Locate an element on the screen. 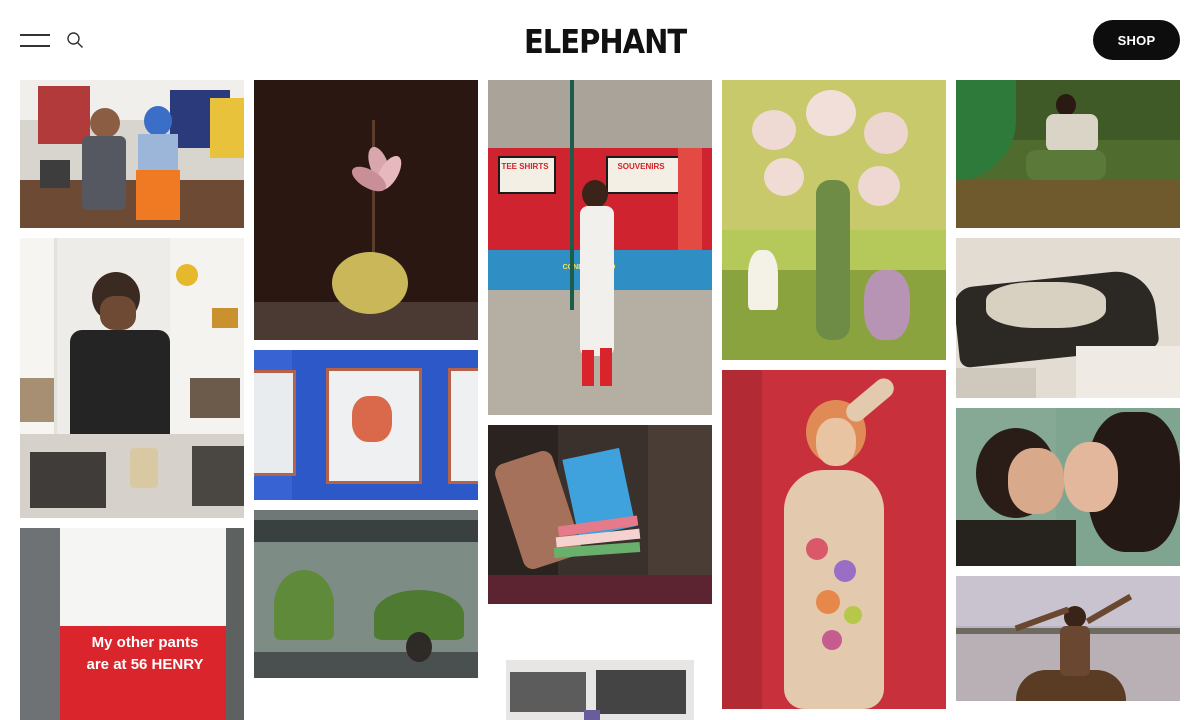 The width and height of the screenshot is (1200, 720). shop-button: SHOP is located at coordinates (1136, 40).